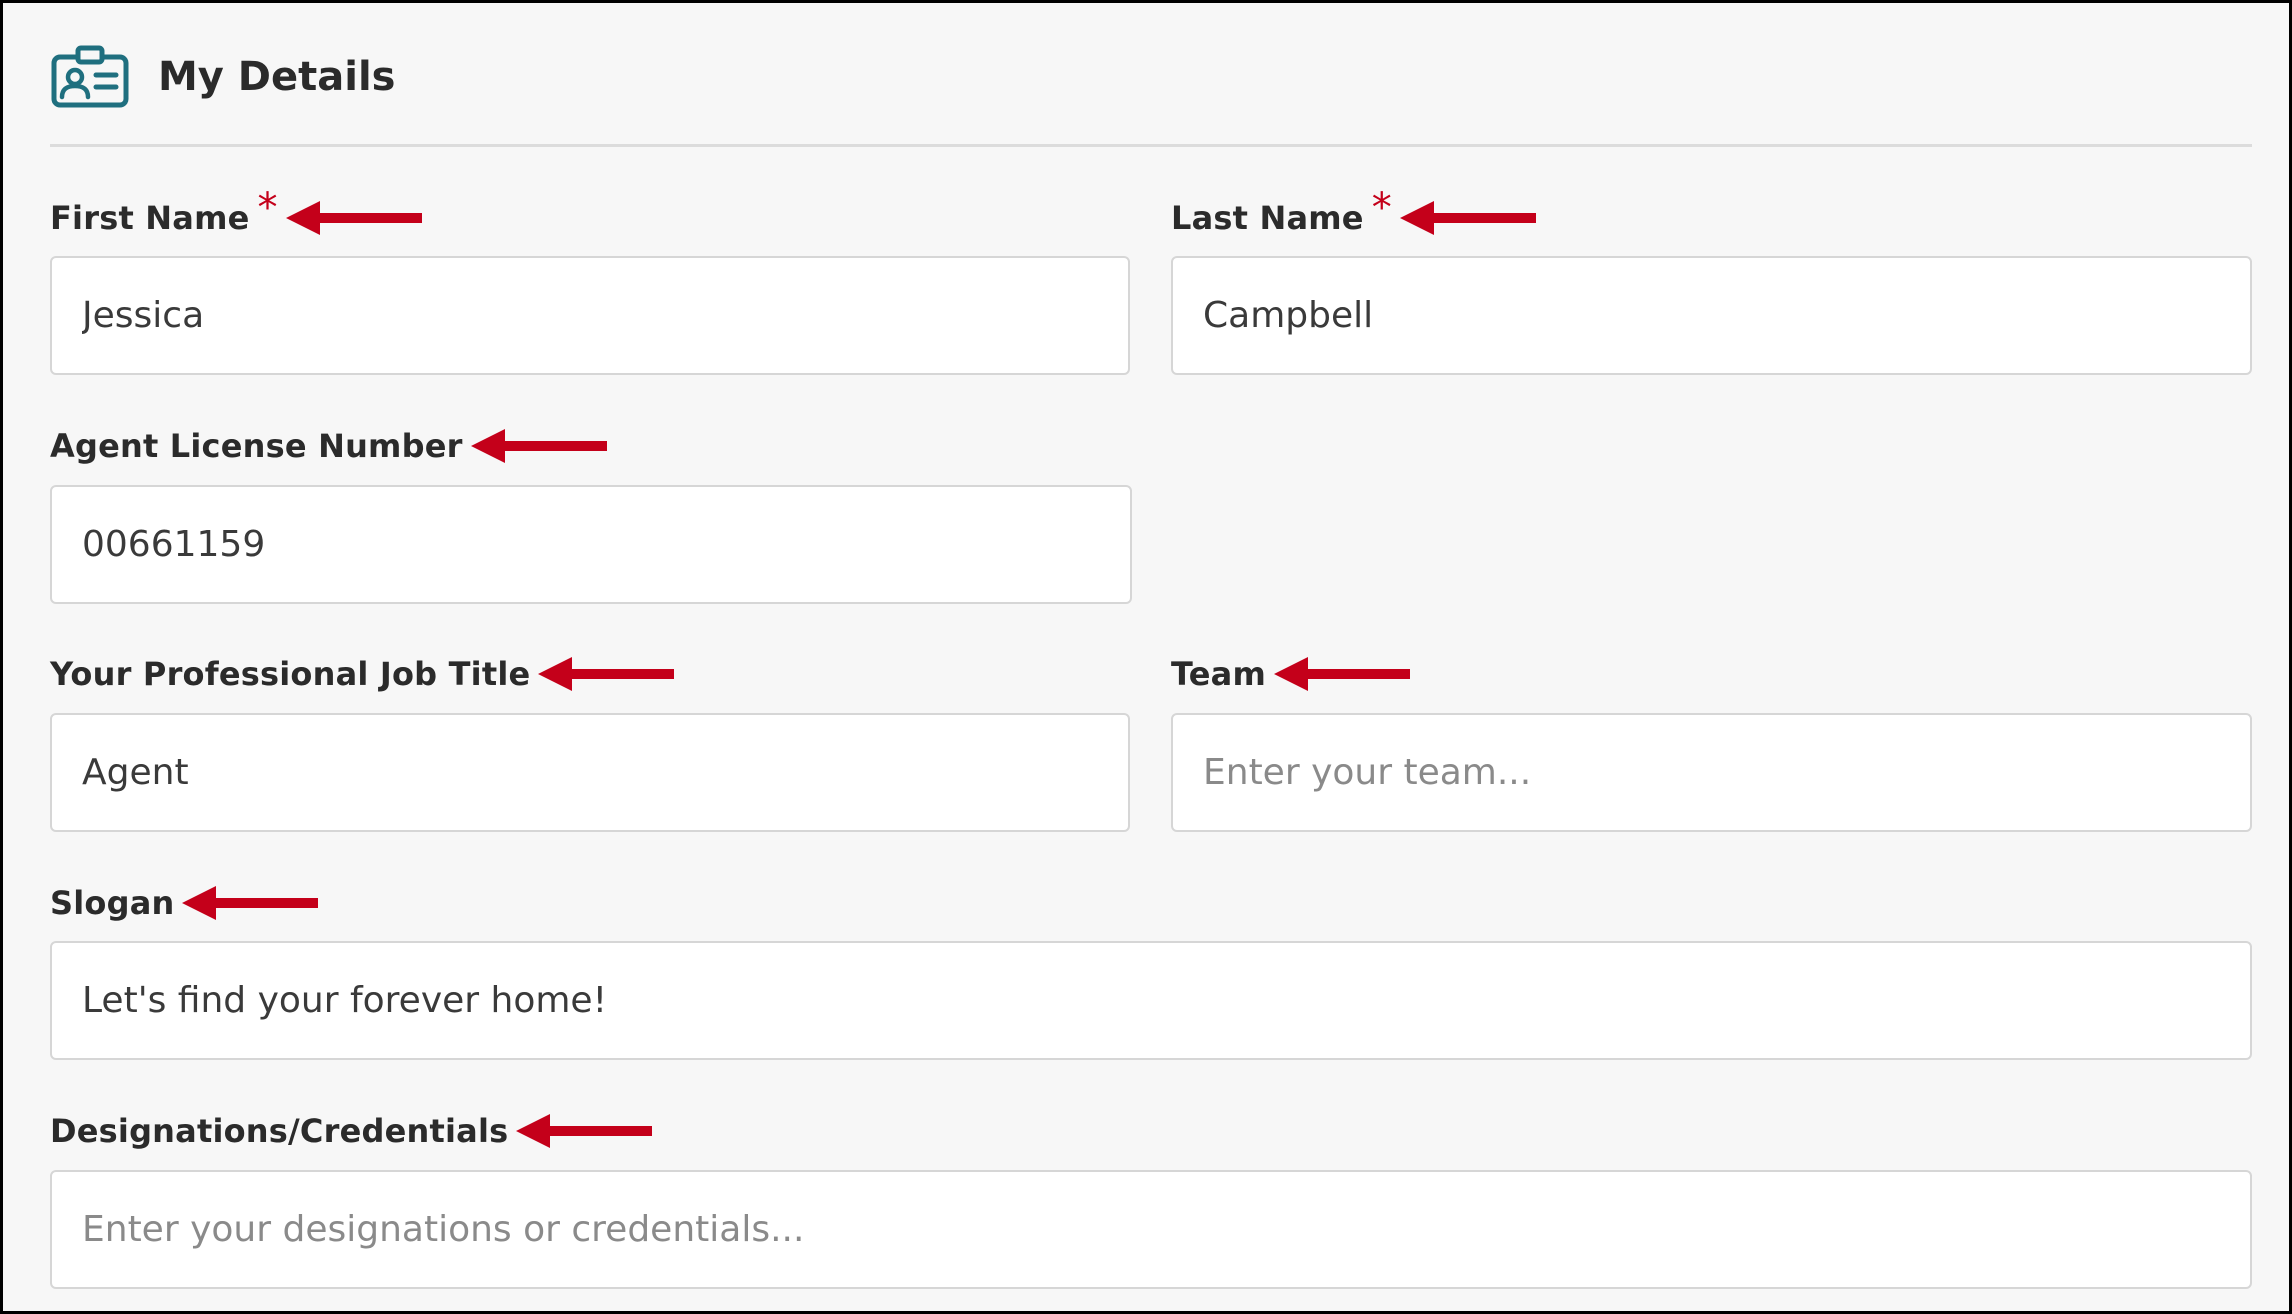 The height and width of the screenshot is (1314, 2292). I want to click on first-name-label-row: First Name *, so click(236, 214).